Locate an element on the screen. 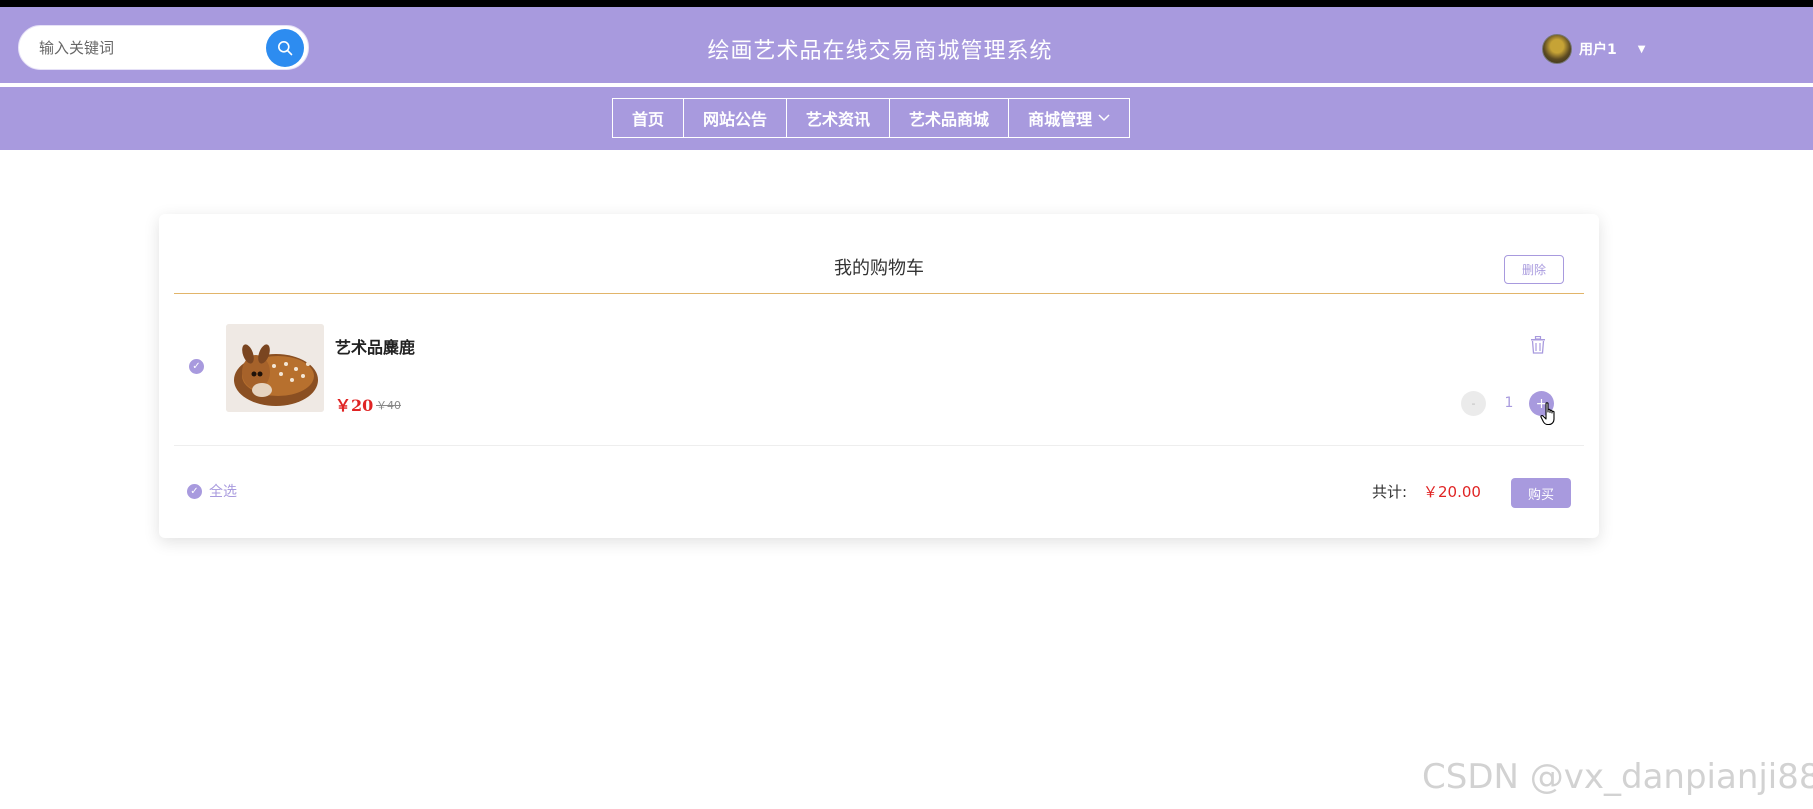 The height and width of the screenshot is (809, 1813). nav-item-mall-management: 商城管理 is located at coordinates (1069, 118).